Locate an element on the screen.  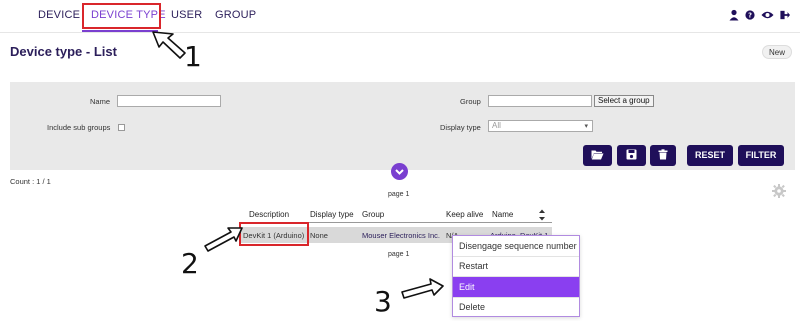
menu-item-delete: Delete is located at coordinates (516, 307).